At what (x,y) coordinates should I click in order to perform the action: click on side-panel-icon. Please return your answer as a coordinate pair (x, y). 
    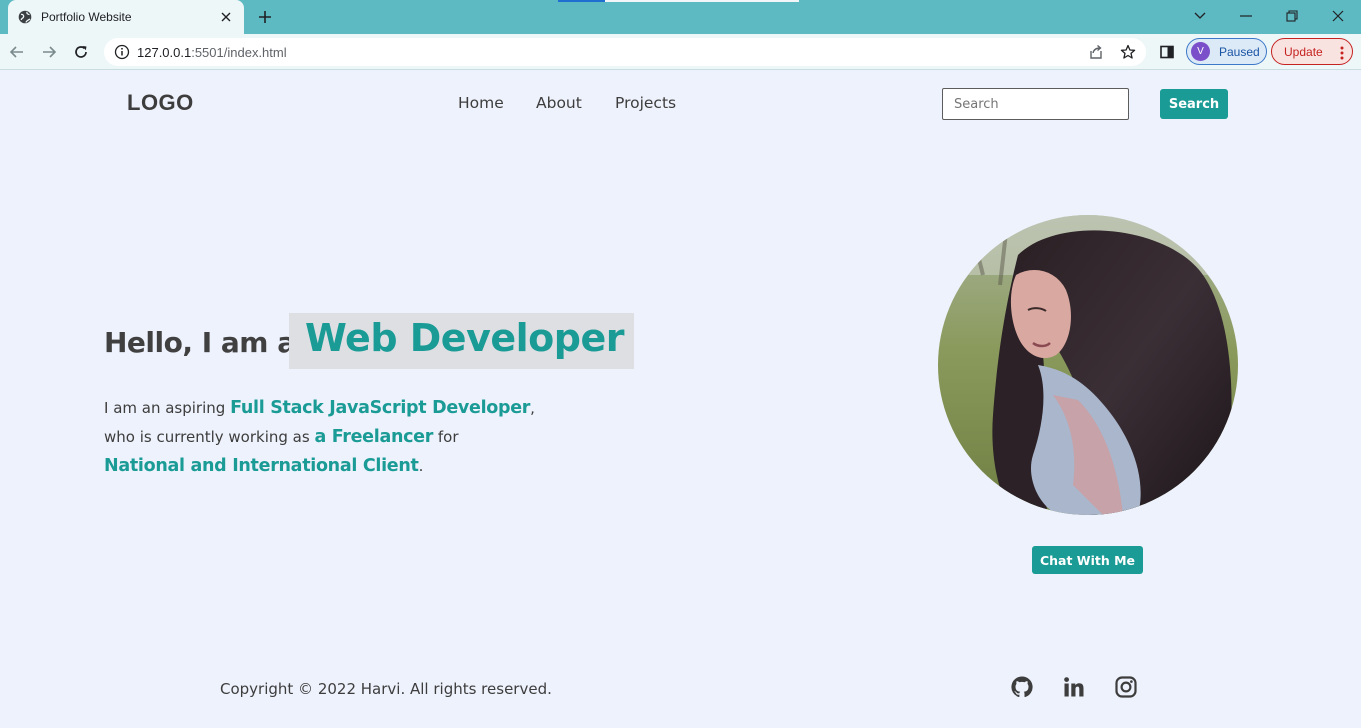
    Looking at the image, I should click on (1167, 52).